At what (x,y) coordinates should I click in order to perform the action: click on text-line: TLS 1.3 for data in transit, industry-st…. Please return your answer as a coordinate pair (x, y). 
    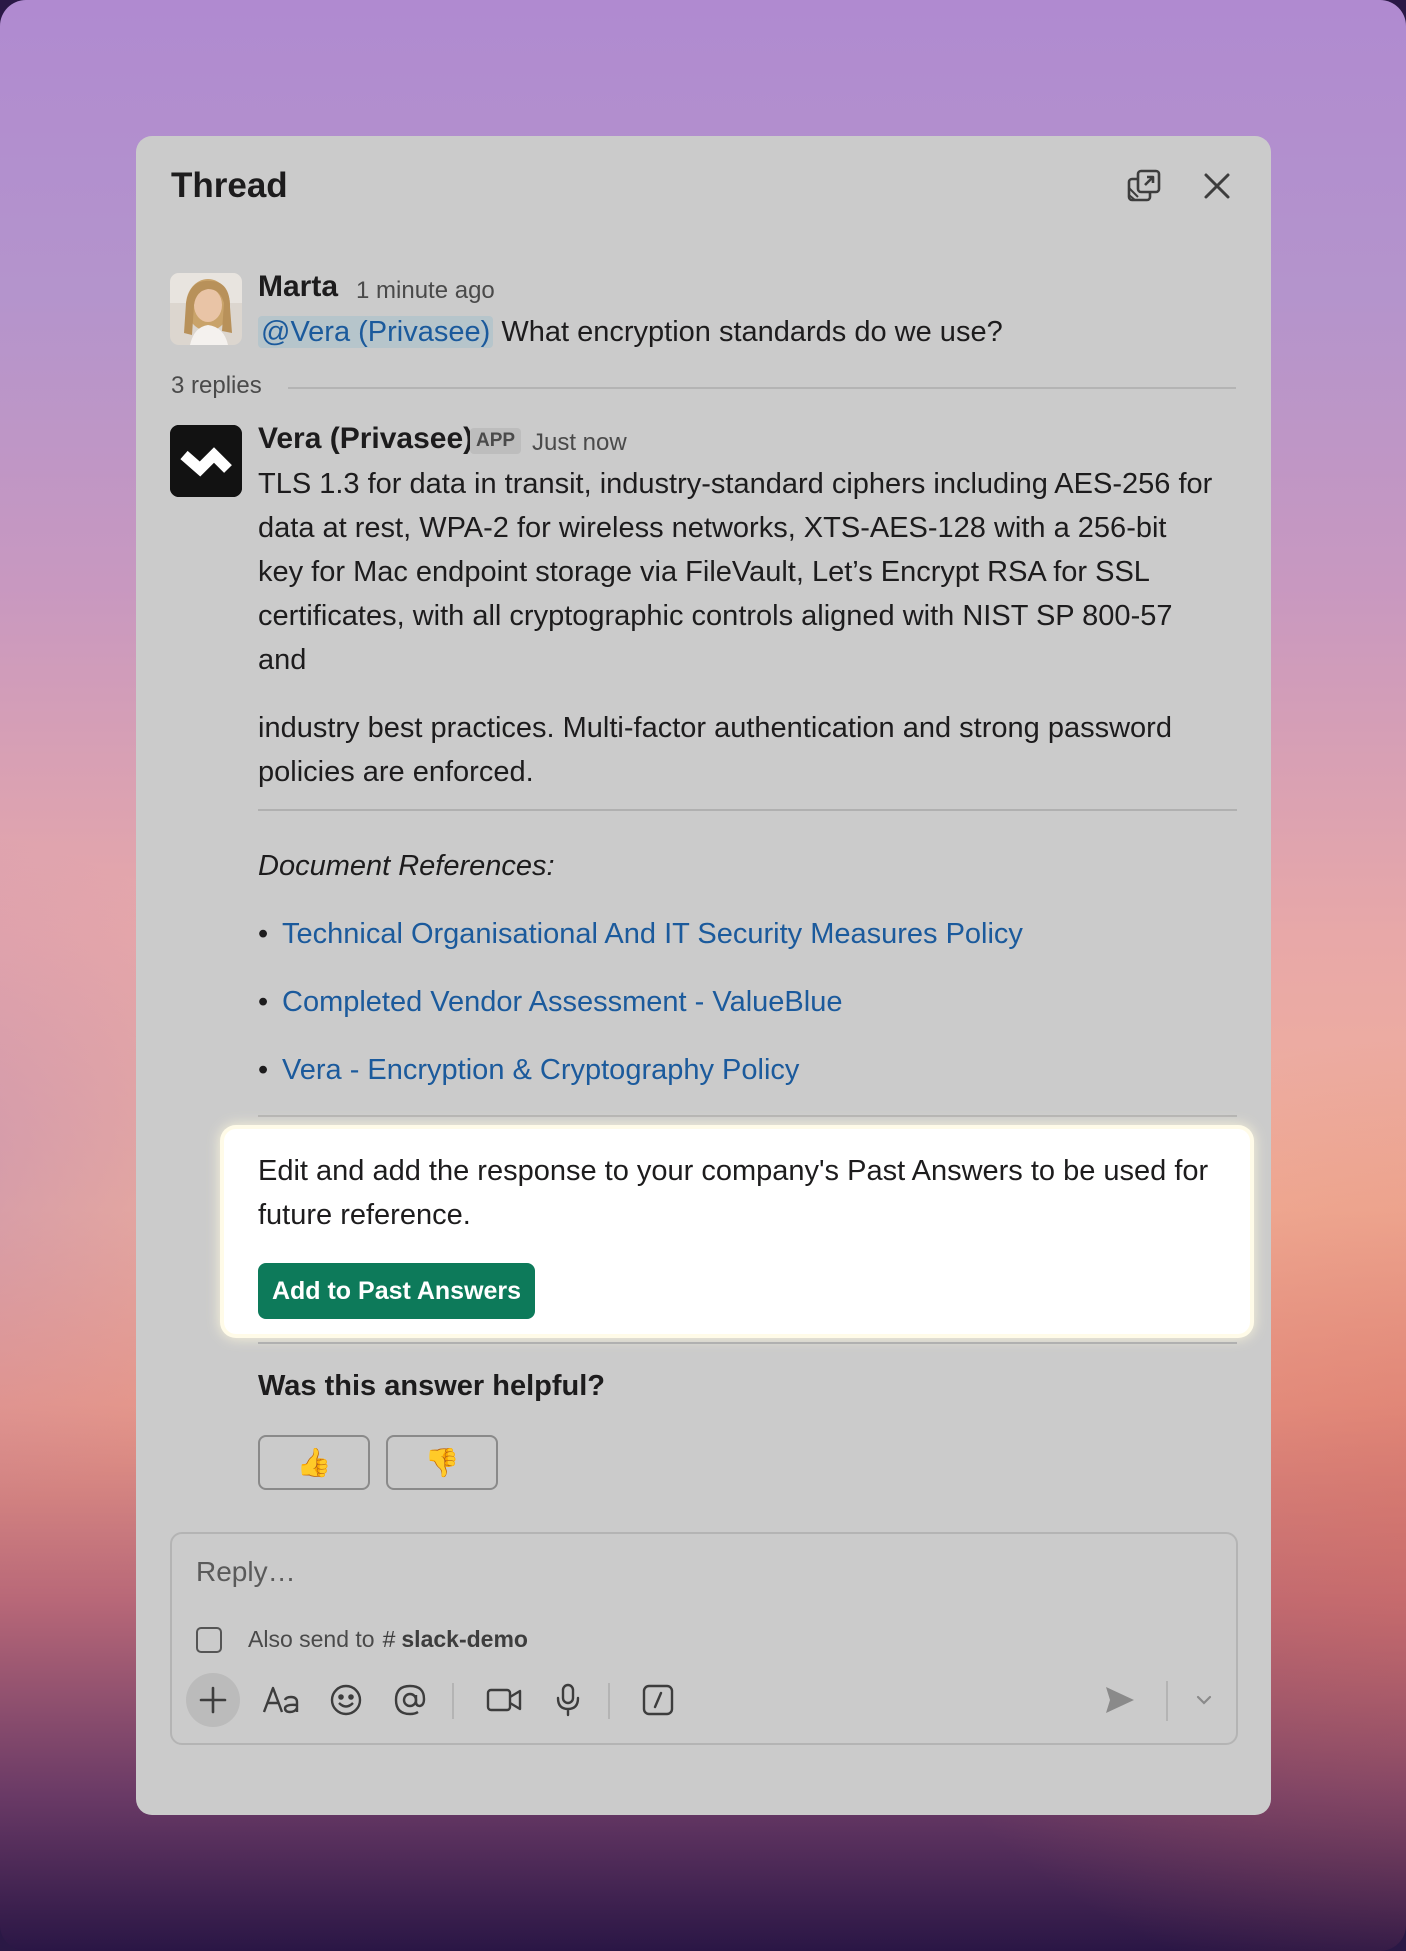
    Looking at the image, I should click on (735, 484).